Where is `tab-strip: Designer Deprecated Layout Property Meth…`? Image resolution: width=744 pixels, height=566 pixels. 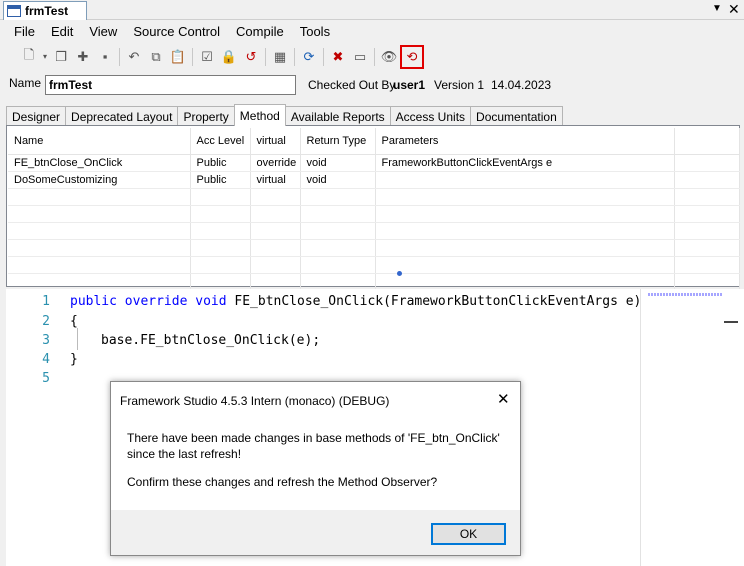
tab-strip: Designer Deprecated Layout Property Meth… is located at coordinates (284, 115).